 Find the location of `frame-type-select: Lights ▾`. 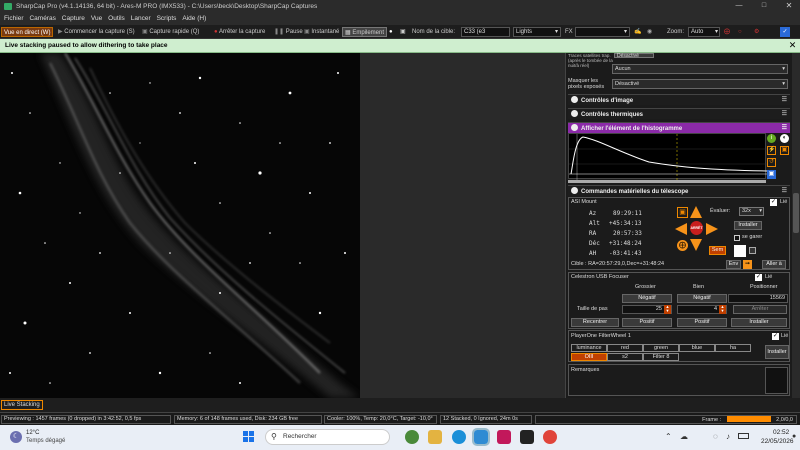

frame-type-select: Lights ▾ is located at coordinates (537, 32).